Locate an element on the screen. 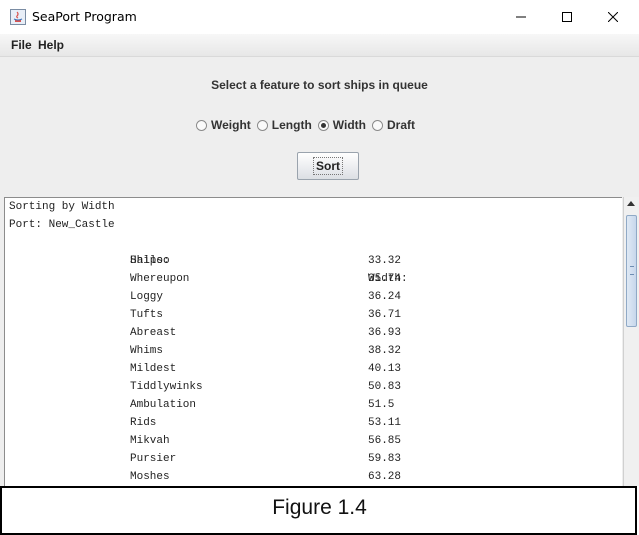  scroll-thumb is located at coordinates (631, 271).